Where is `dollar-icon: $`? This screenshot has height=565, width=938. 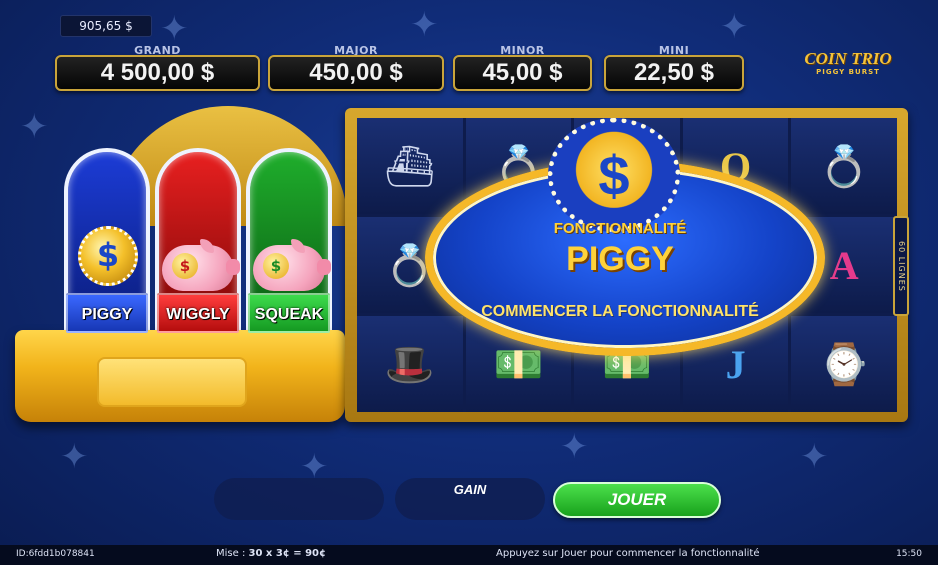
dollar-icon: $ is located at coordinates (614, 175).